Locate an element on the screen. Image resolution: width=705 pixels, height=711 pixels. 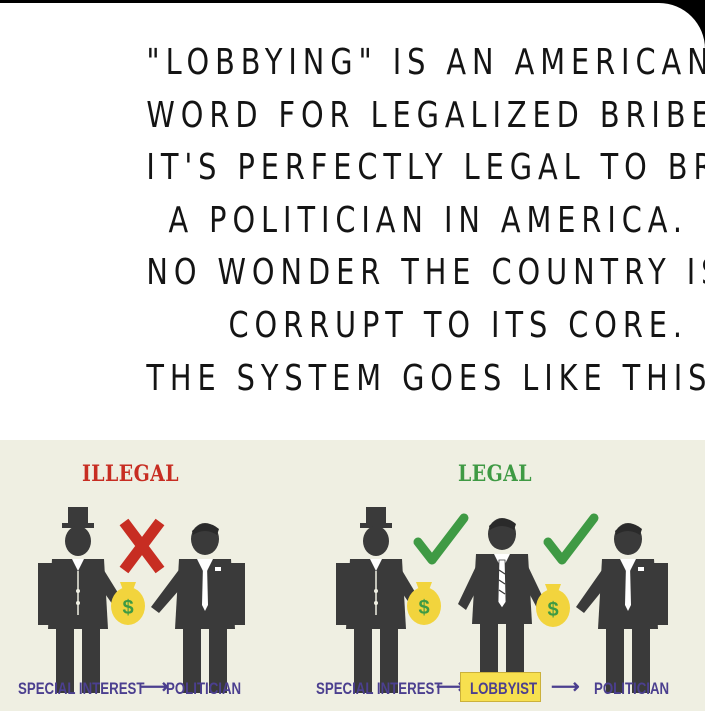
quote-line: A POLITICIAN IN AMERICA. is located at coordinates (428, 220).